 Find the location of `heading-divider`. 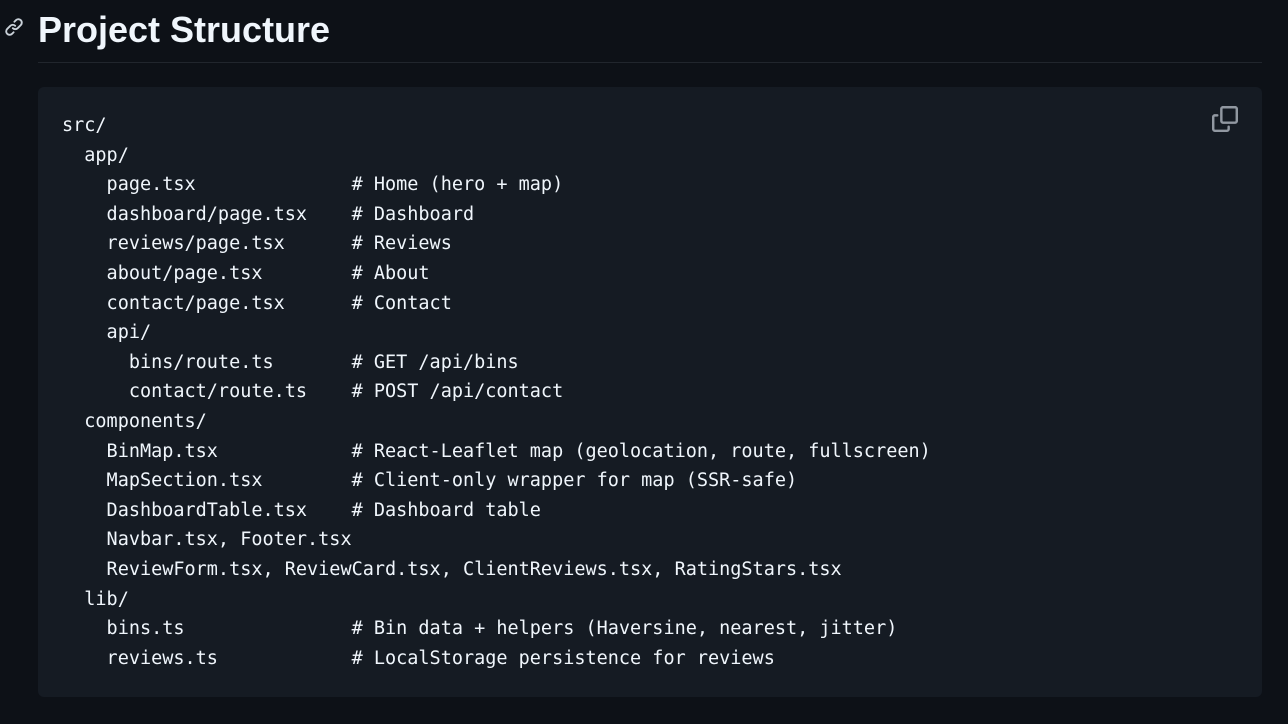

heading-divider is located at coordinates (650, 62).